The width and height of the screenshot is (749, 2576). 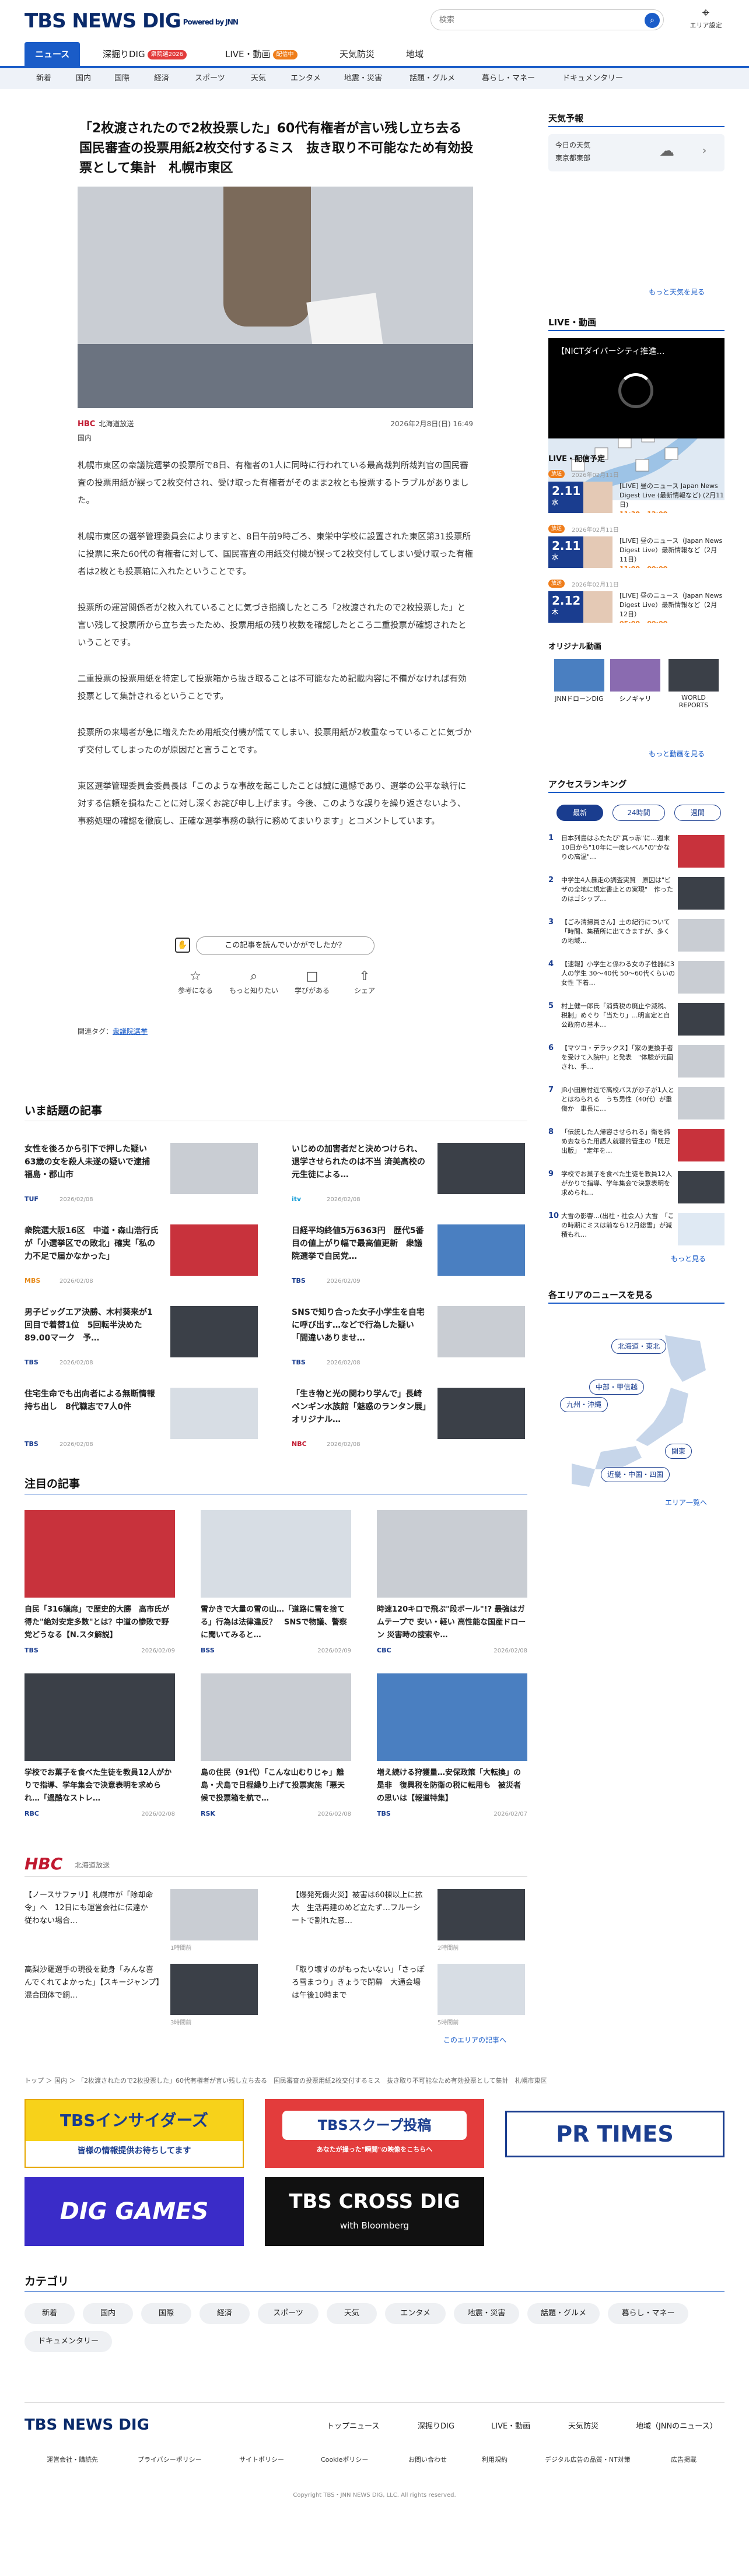 I want to click on weather-more-link: もっと天気を見る, so click(x=677, y=292).